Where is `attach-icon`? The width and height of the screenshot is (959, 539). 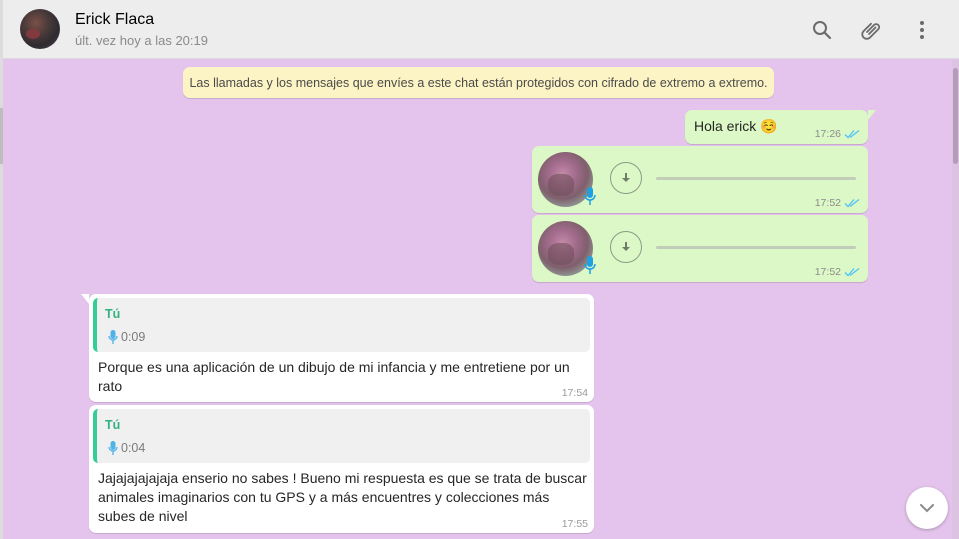 attach-icon is located at coordinates (872, 30).